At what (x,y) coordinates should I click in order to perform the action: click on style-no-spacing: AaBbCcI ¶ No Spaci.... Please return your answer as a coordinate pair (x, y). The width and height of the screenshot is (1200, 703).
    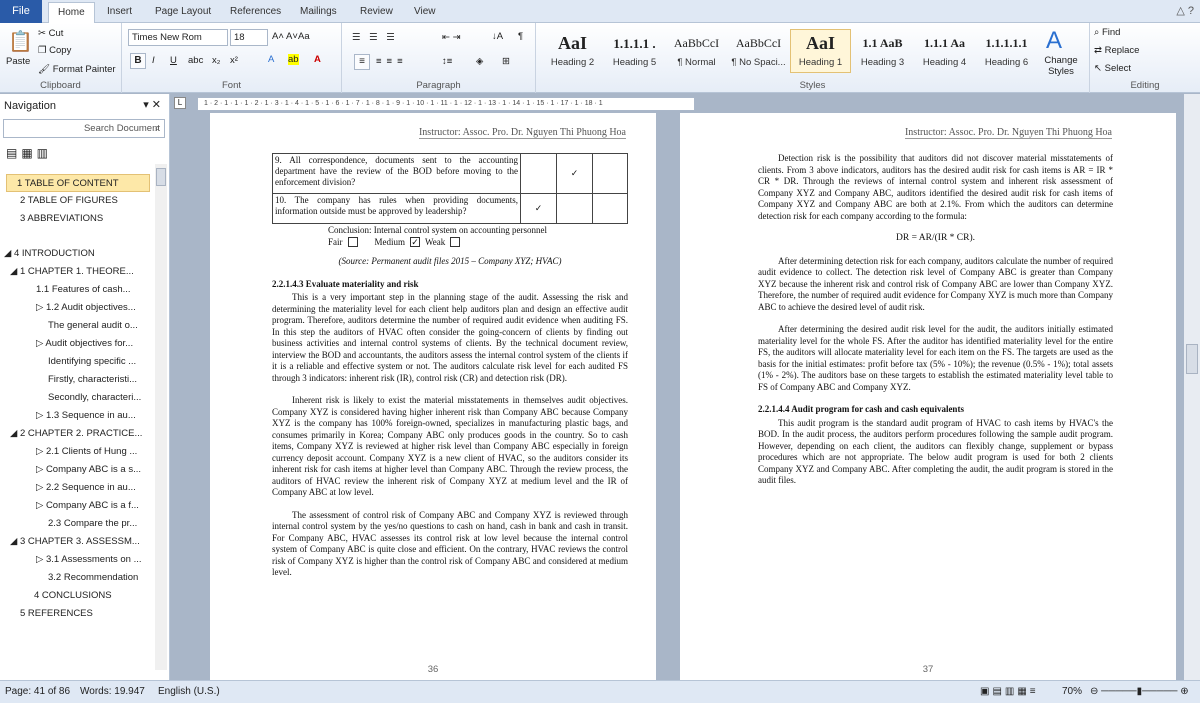
    Looking at the image, I should click on (758, 51).